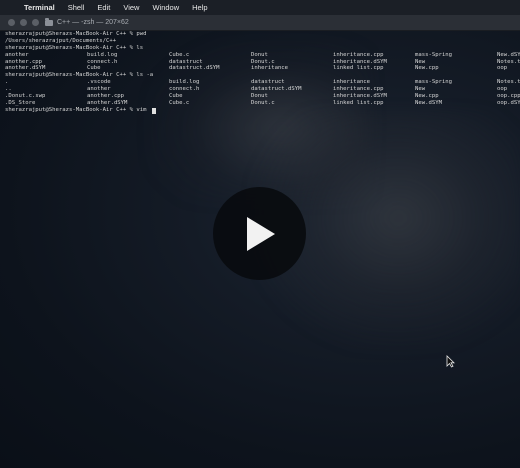 This screenshot has width=520, height=468. I want to click on play-button, so click(259, 233).